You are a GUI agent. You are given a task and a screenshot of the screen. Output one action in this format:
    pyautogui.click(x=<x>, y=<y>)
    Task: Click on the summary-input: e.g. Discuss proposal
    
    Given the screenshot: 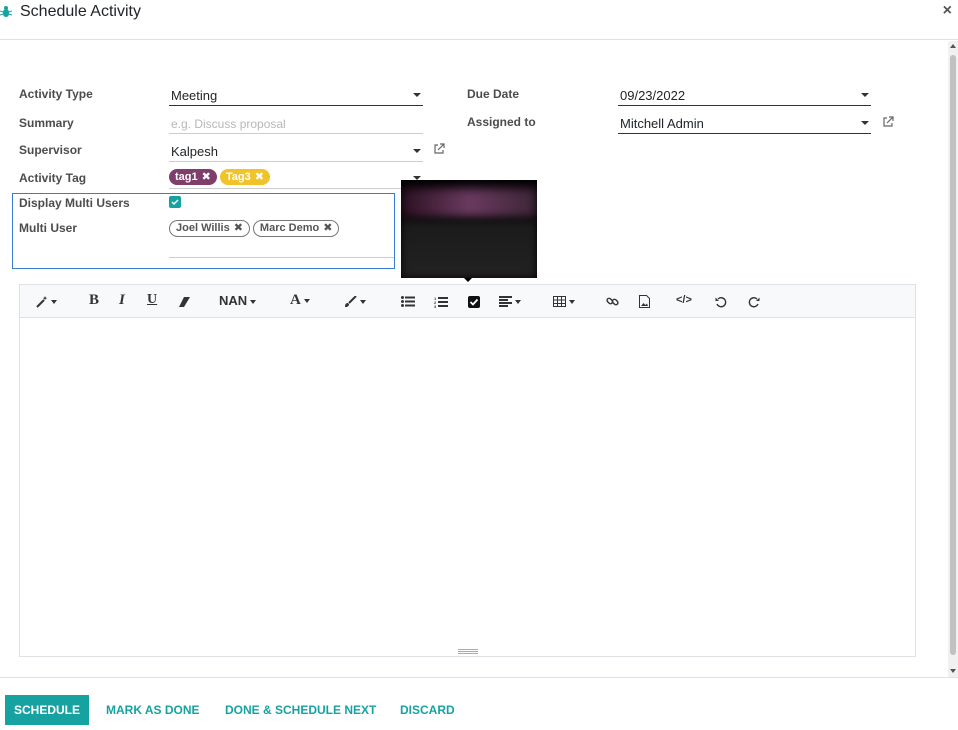 What is the action you would take?
    pyautogui.click(x=296, y=123)
    